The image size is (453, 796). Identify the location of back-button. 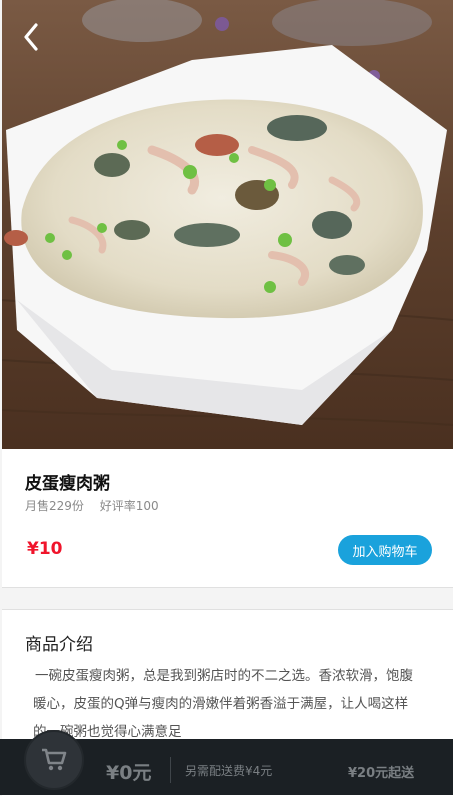
(31, 37).